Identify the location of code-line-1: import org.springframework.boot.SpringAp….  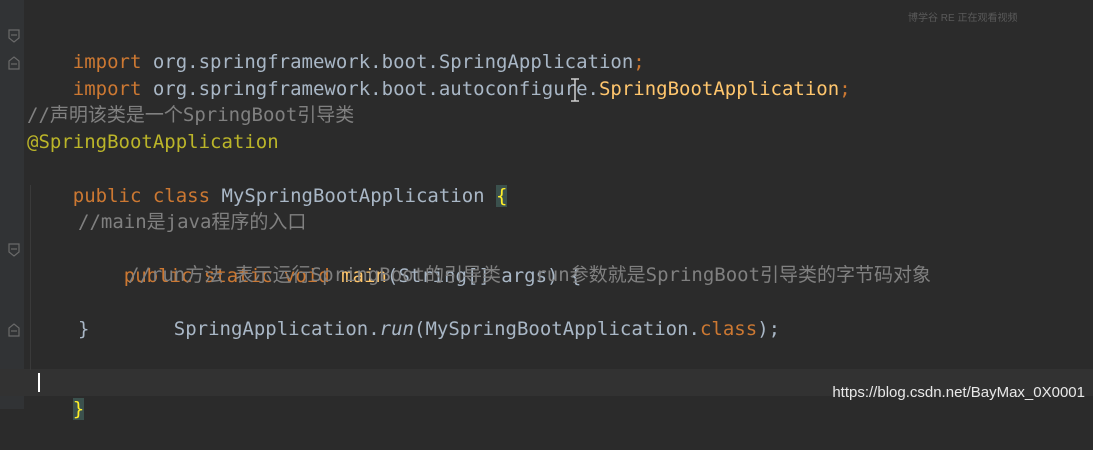
(336, 47).